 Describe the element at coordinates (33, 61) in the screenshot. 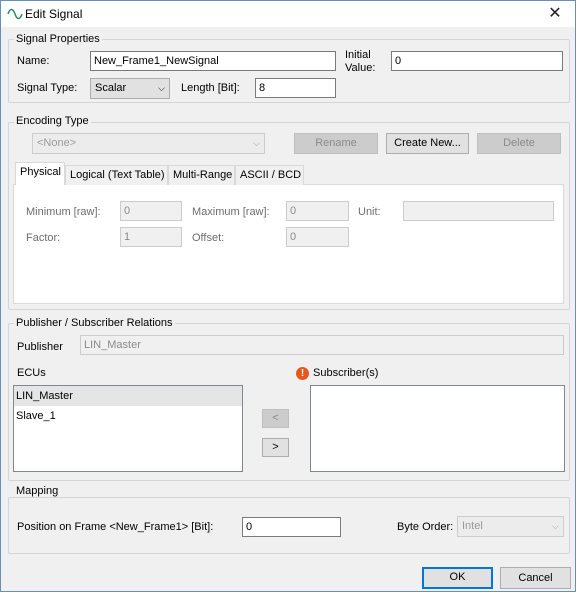

I see `name-label: Name:` at that location.